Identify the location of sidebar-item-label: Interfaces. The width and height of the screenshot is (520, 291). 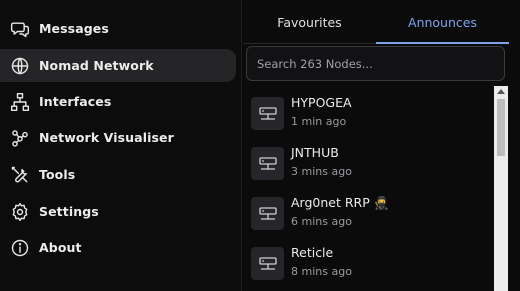
(75, 101).